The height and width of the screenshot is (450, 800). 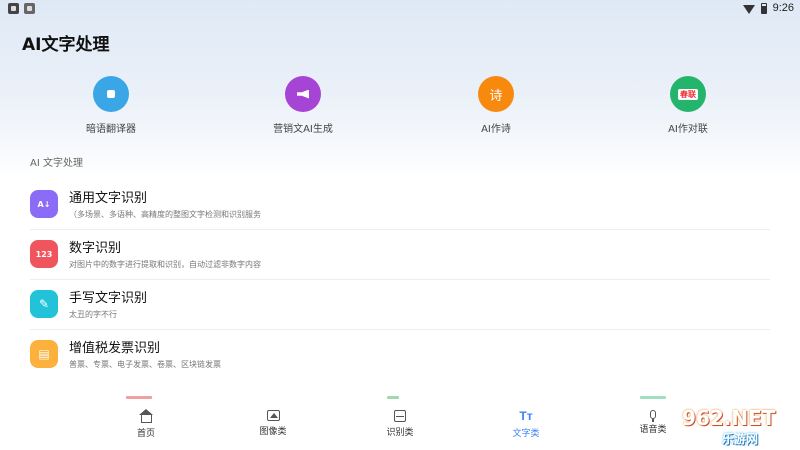 I want to click on watermark-logo-text: 962.NET, so click(x=729, y=418).